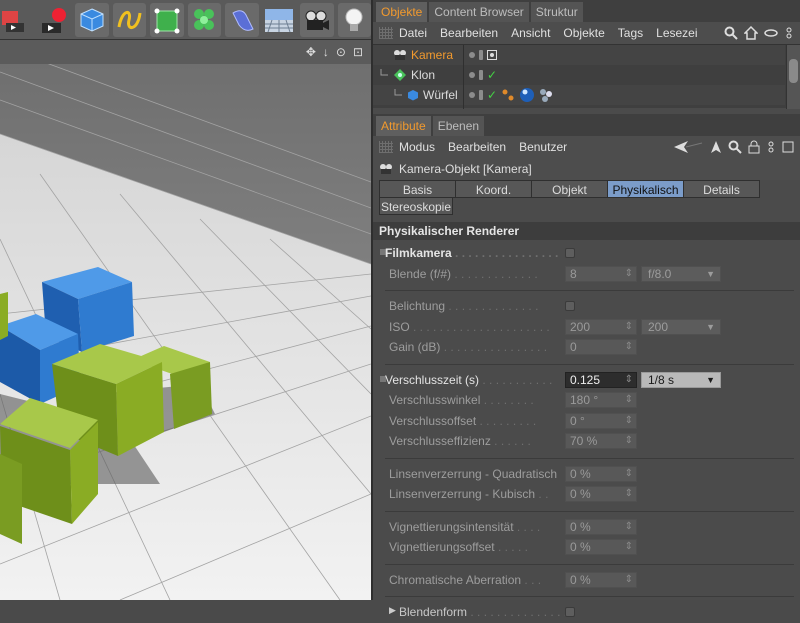  Describe the element at coordinates (492, 55) in the screenshot. I see `target-tag-icon` at that location.